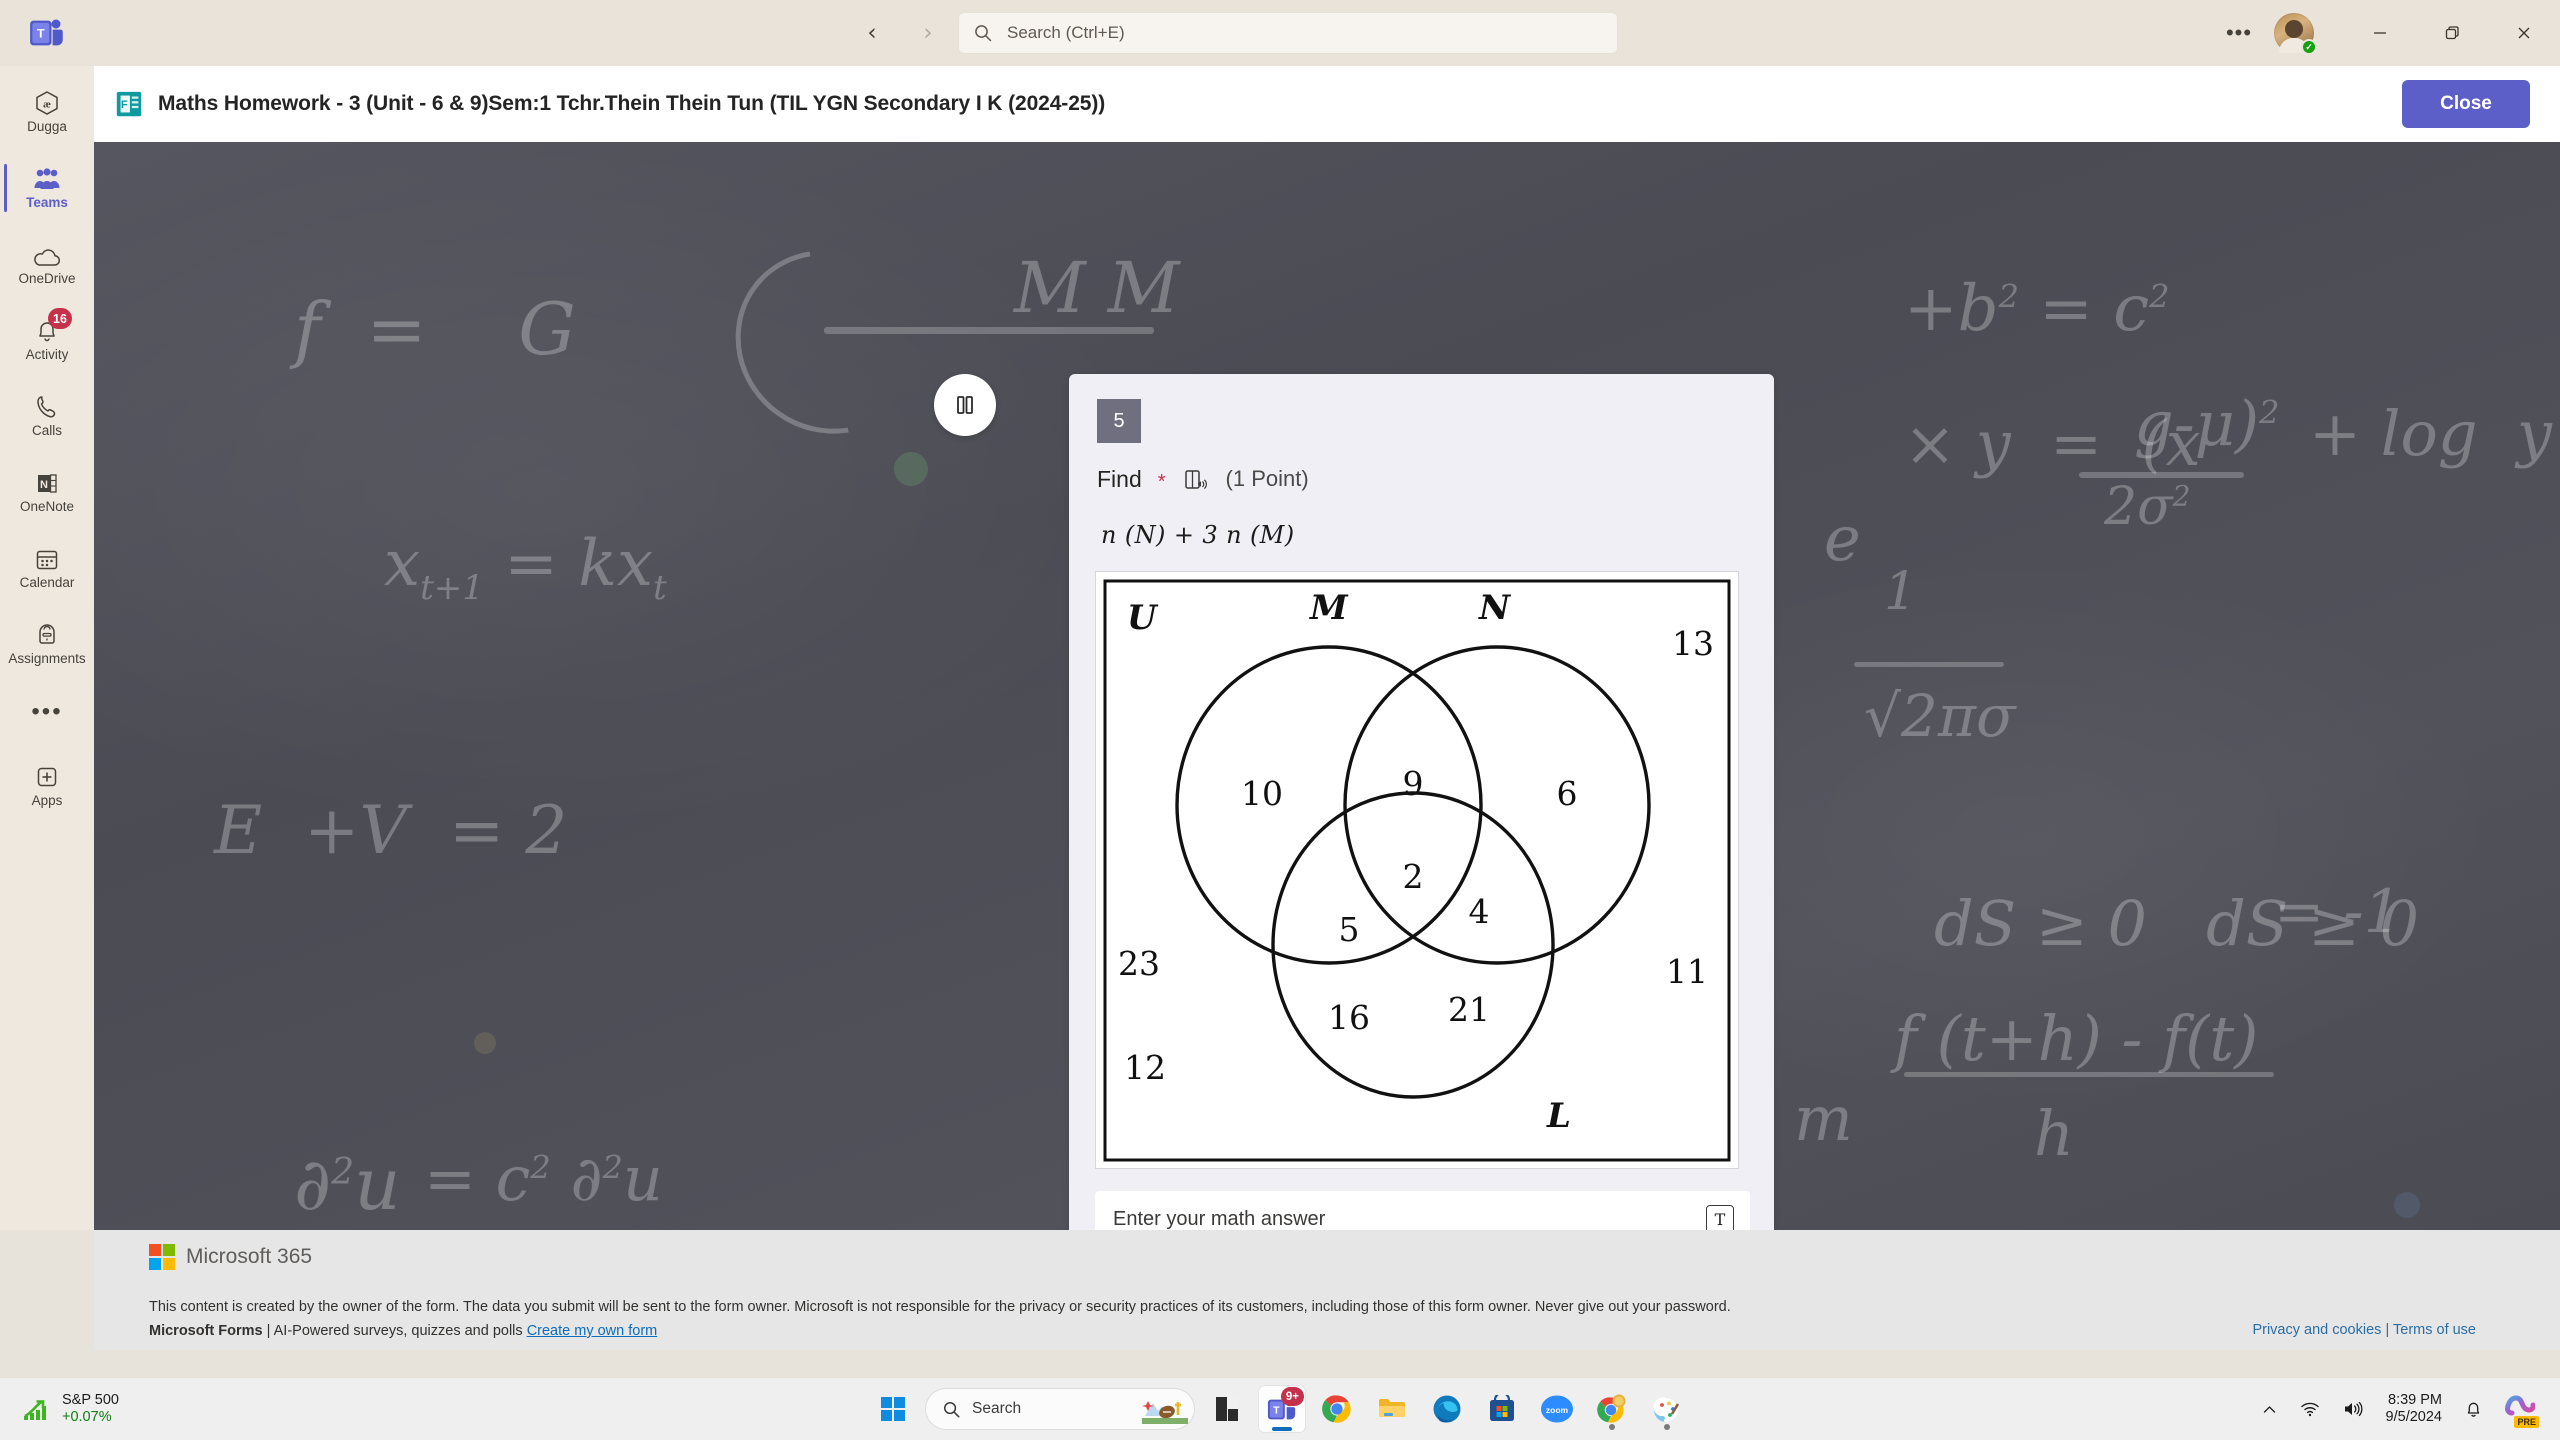 This screenshot has width=2560, height=1440. Describe the element at coordinates (2310, 1409) in the screenshot. I see `tray-network-button` at that location.